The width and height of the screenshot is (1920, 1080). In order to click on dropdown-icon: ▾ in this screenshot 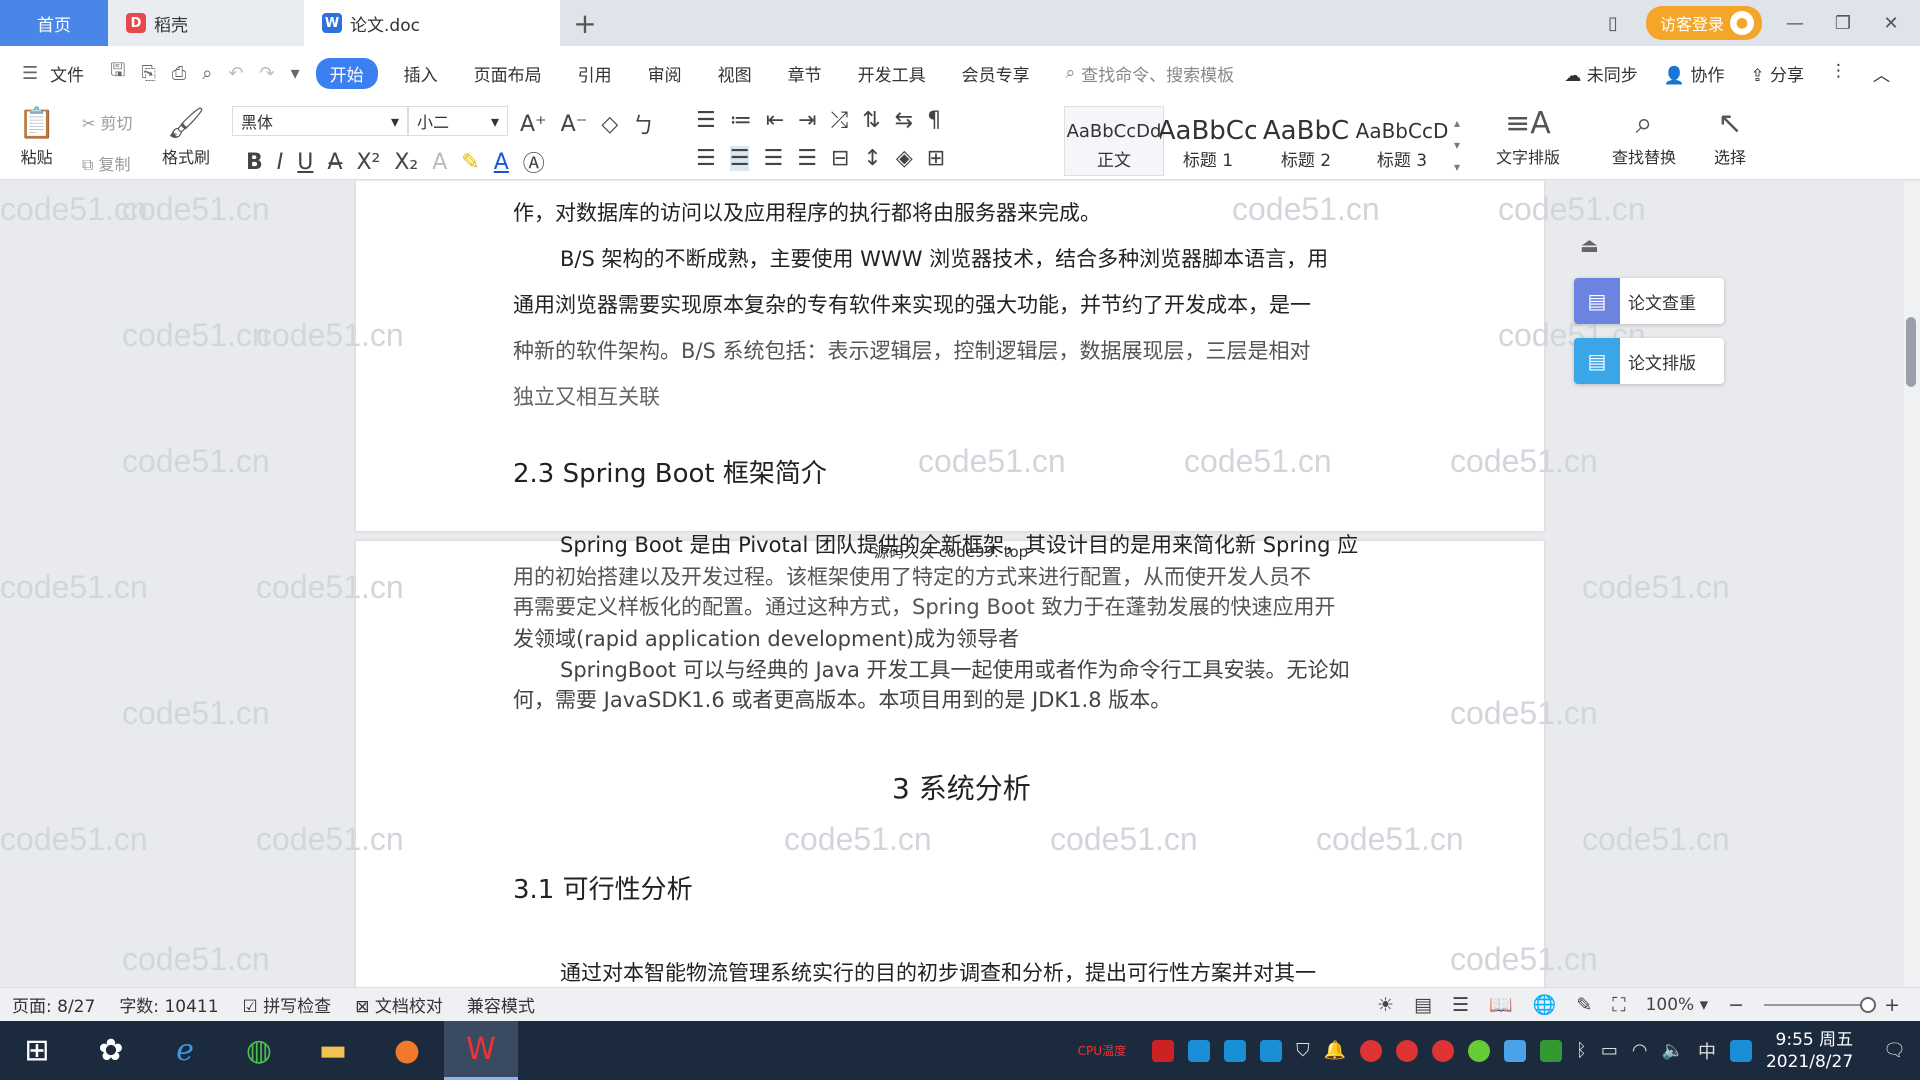, I will do `click(295, 73)`.